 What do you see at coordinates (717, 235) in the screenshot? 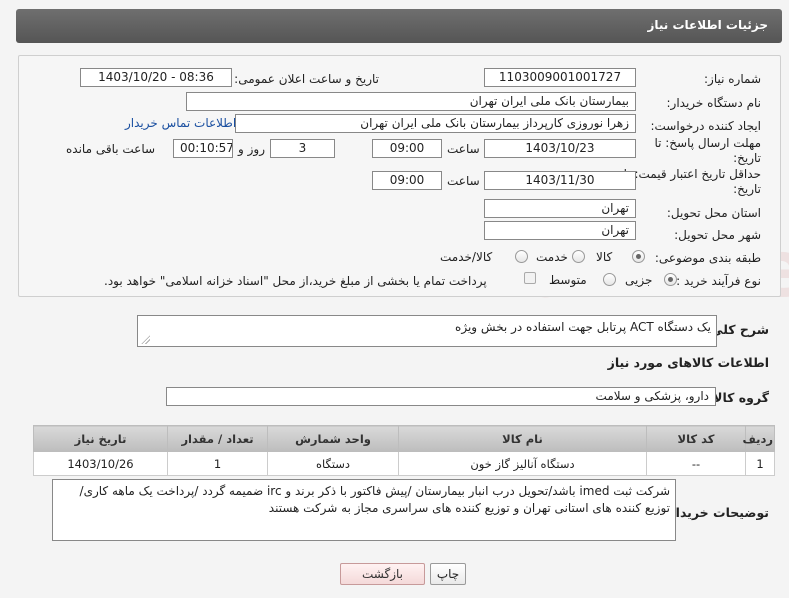
I see `city-label: شهر محل تحویل:` at bounding box center [717, 235].